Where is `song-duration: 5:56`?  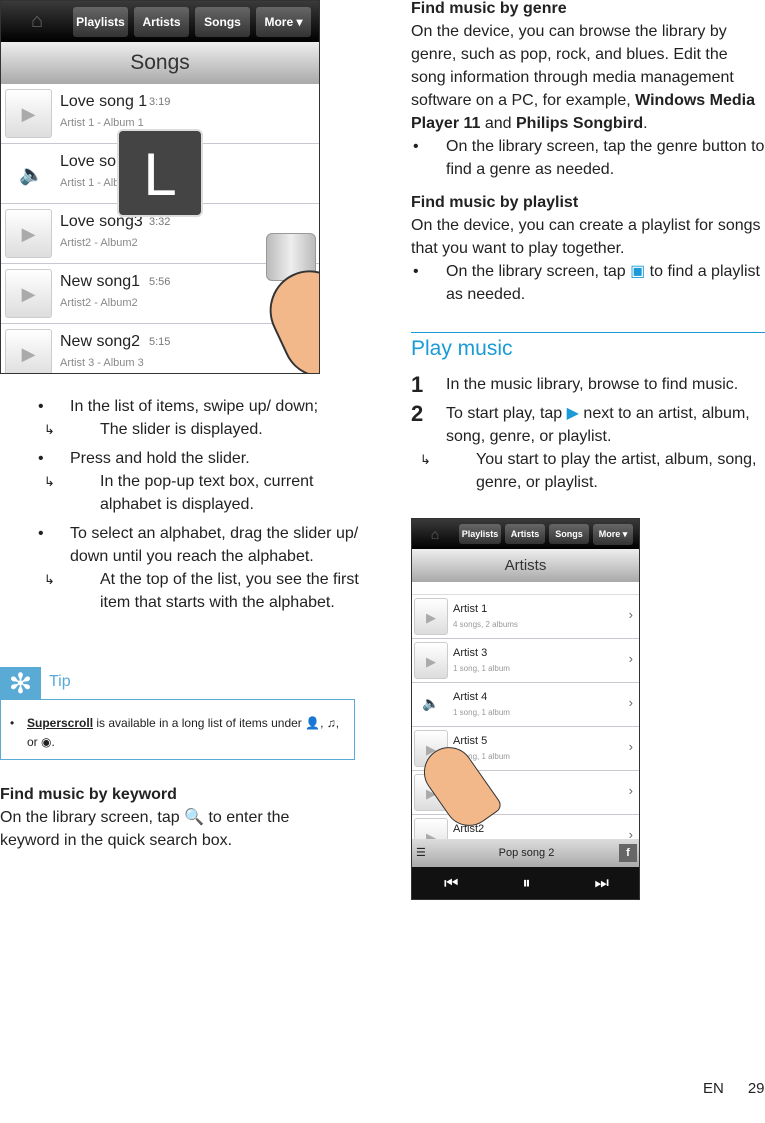 song-duration: 5:56 is located at coordinates (160, 282).